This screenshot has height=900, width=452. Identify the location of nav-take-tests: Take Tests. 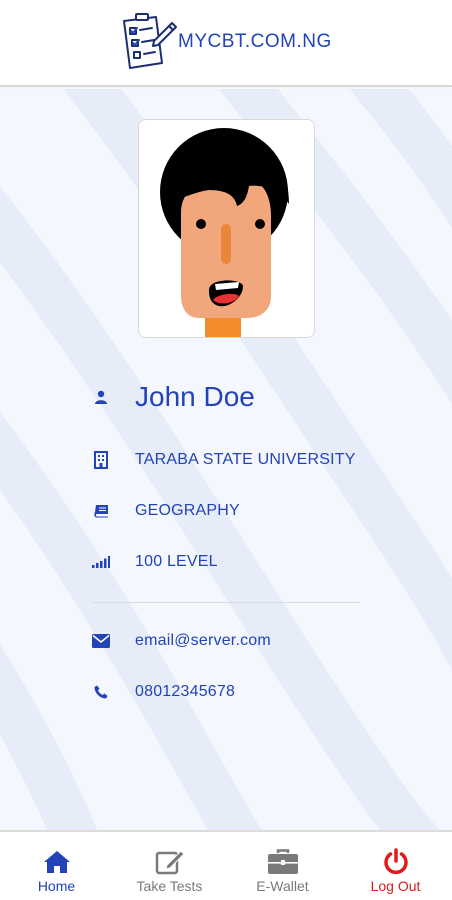
(169, 866).